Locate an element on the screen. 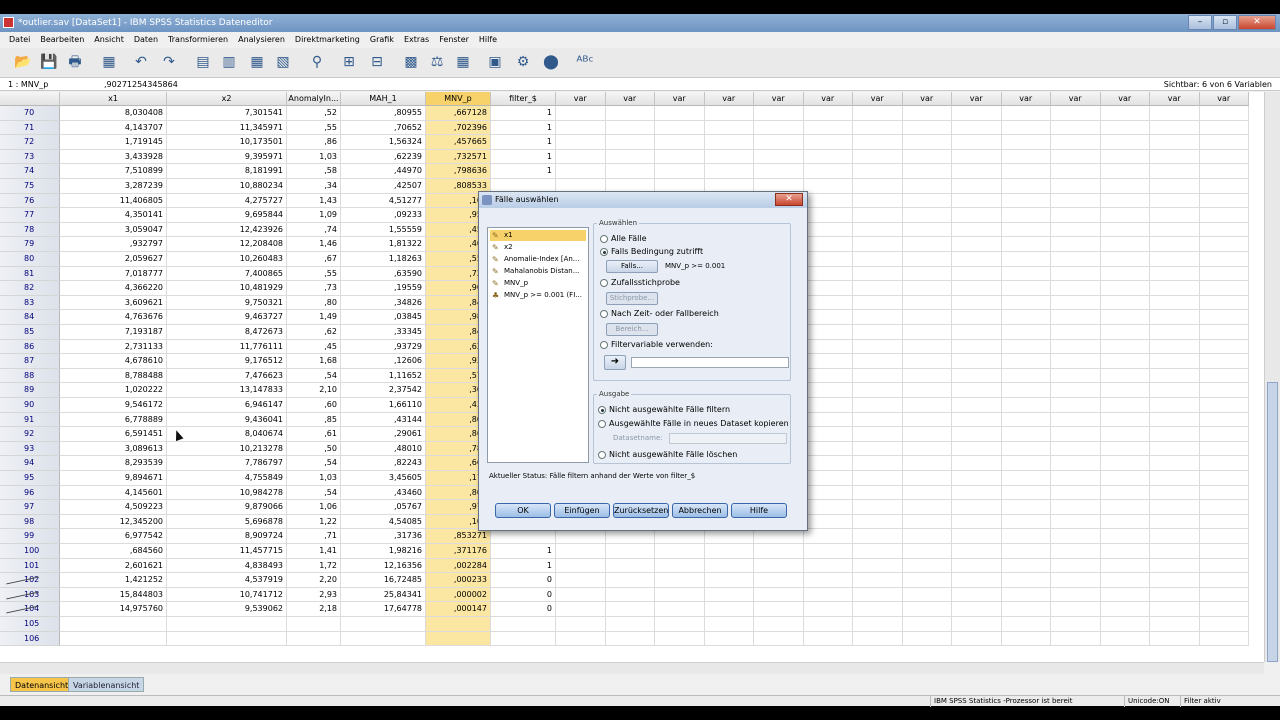 The height and width of the screenshot is (720, 1280). cell: ,34826 is located at coordinates (383, 303).